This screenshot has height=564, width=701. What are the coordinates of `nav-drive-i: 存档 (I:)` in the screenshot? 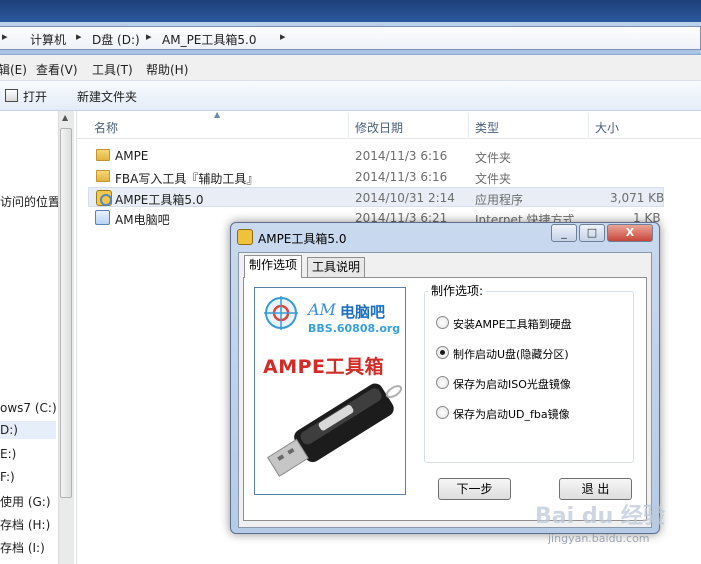 It's located at (22, 547).